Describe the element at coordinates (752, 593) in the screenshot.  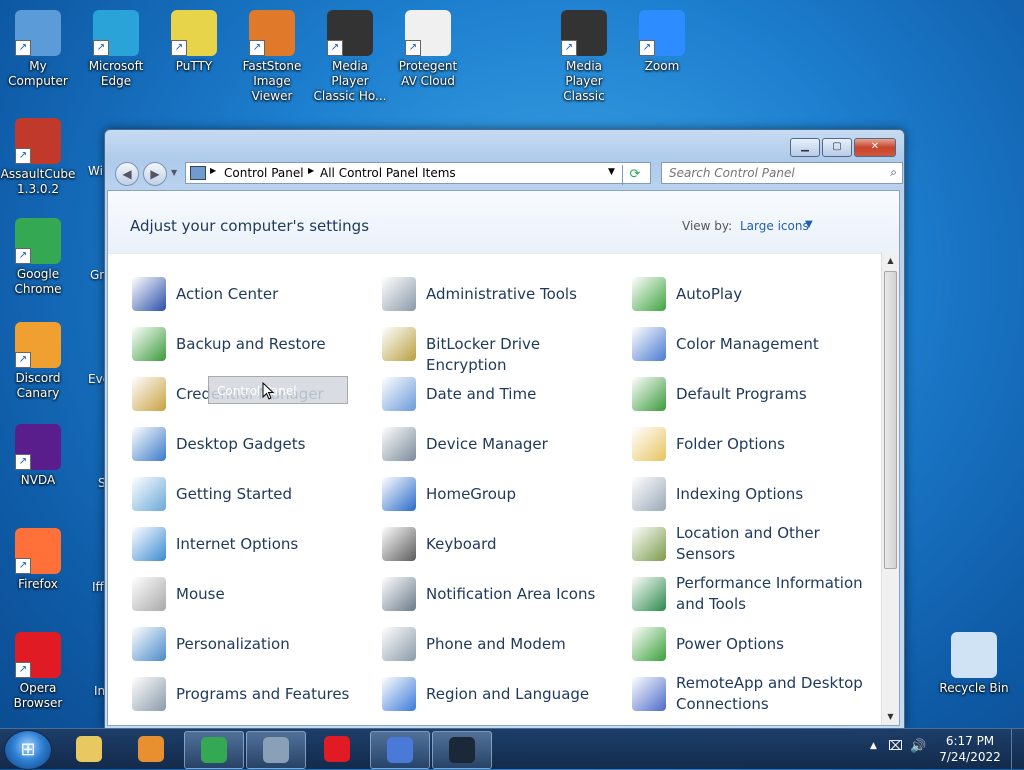
I see `control-panel-item: Performance Information and Tools` at that location.